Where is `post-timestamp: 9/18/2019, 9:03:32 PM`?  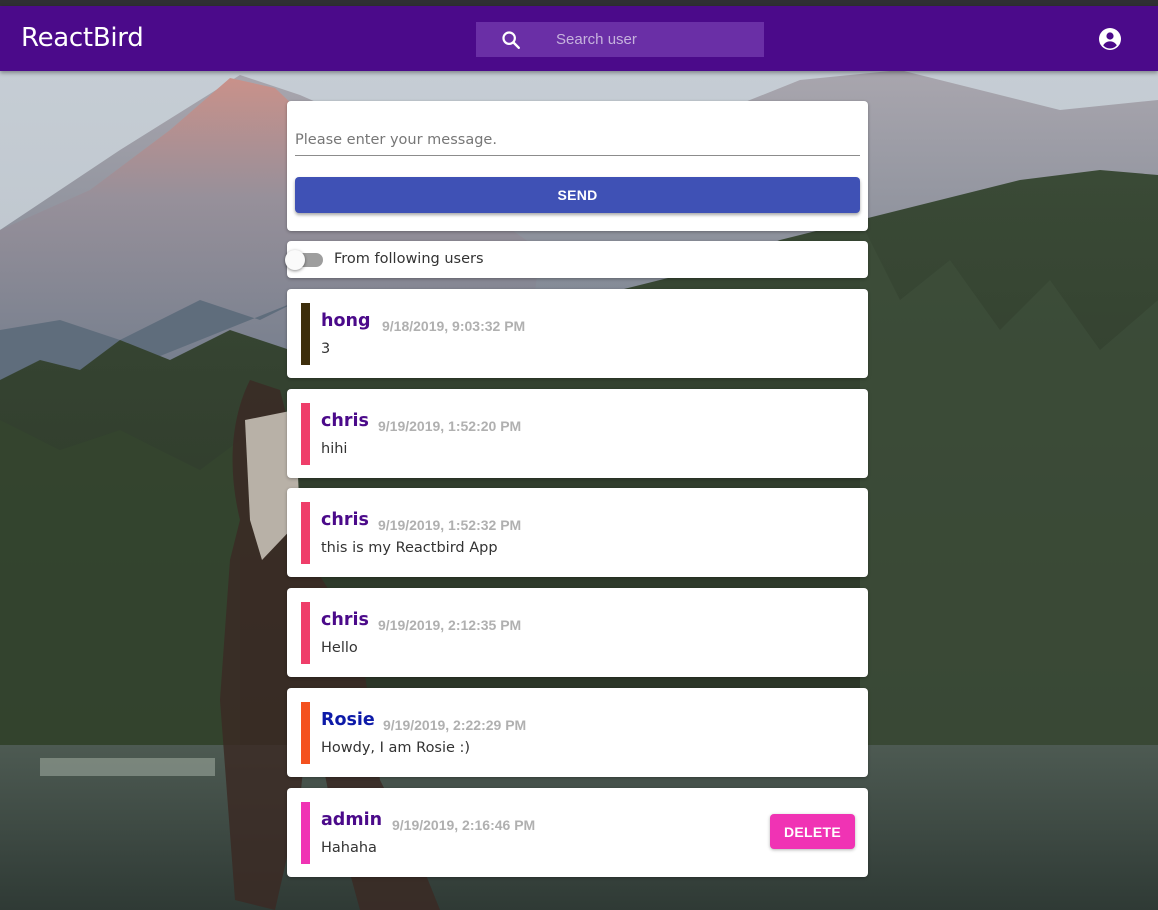 post-timestamp: 9/18/2019, 9:03:32 PM is located at coordinates (454, 326).